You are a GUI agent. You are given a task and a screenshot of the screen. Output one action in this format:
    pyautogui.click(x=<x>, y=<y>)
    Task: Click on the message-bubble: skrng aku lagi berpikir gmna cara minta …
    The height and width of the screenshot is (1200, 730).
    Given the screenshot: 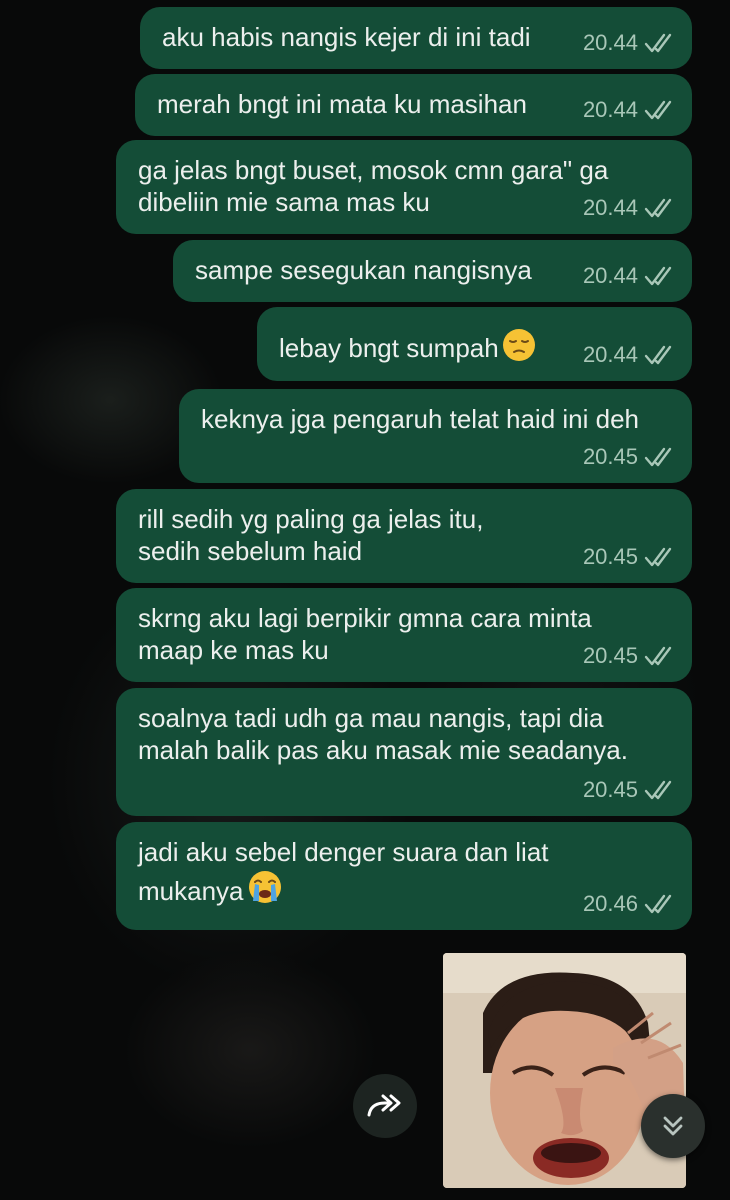 What is the action you would take?
    pyautogui.click(x=404, y=635)
    